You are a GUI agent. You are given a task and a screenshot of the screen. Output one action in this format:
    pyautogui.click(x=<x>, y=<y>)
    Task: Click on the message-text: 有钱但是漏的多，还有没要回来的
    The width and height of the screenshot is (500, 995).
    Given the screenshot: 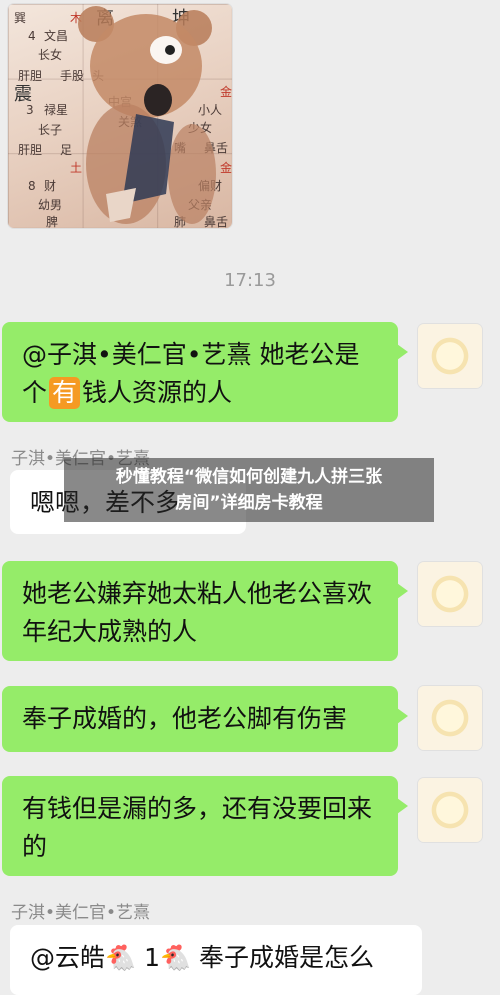 What is the action you would take?
    pyautogui.click(x=197, y=827)
    